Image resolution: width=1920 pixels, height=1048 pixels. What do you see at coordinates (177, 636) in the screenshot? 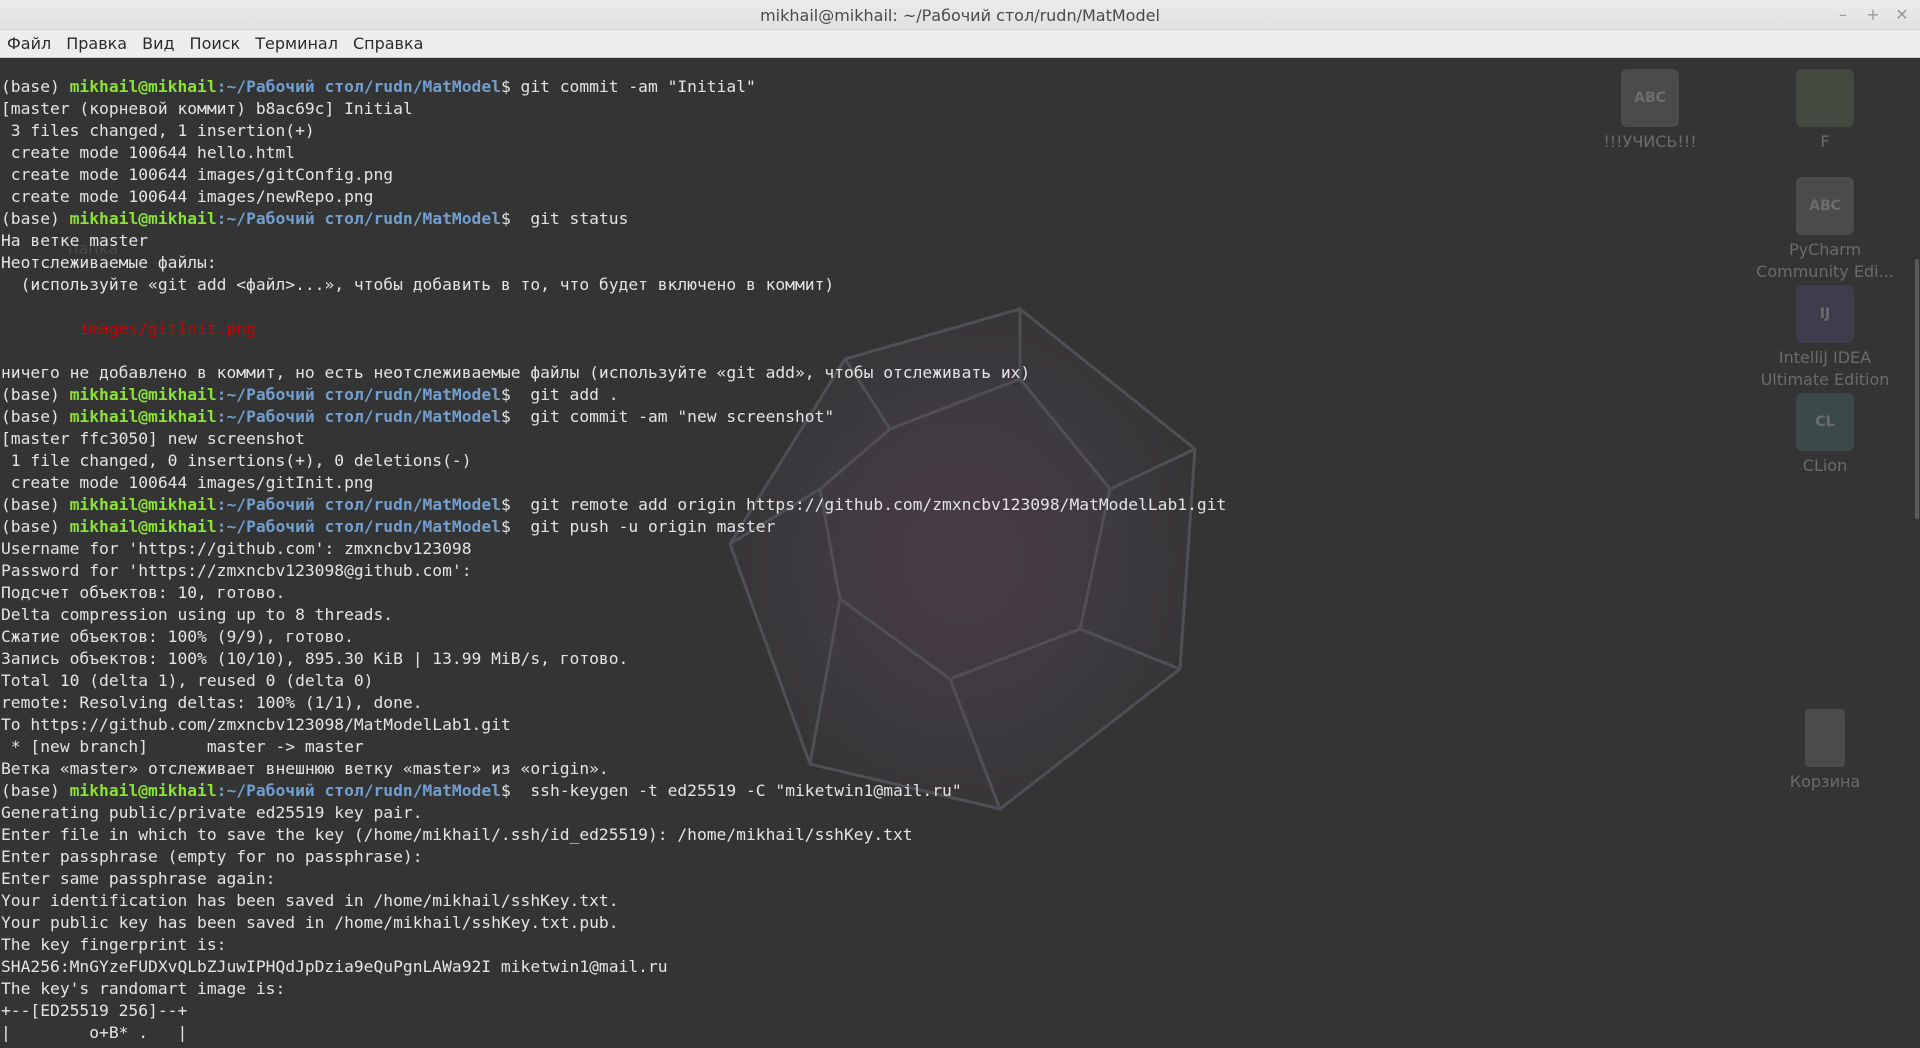
I see `output-line: Сжатие объектов: 100% (9/9), готово.` at bounding box center [177, 636].